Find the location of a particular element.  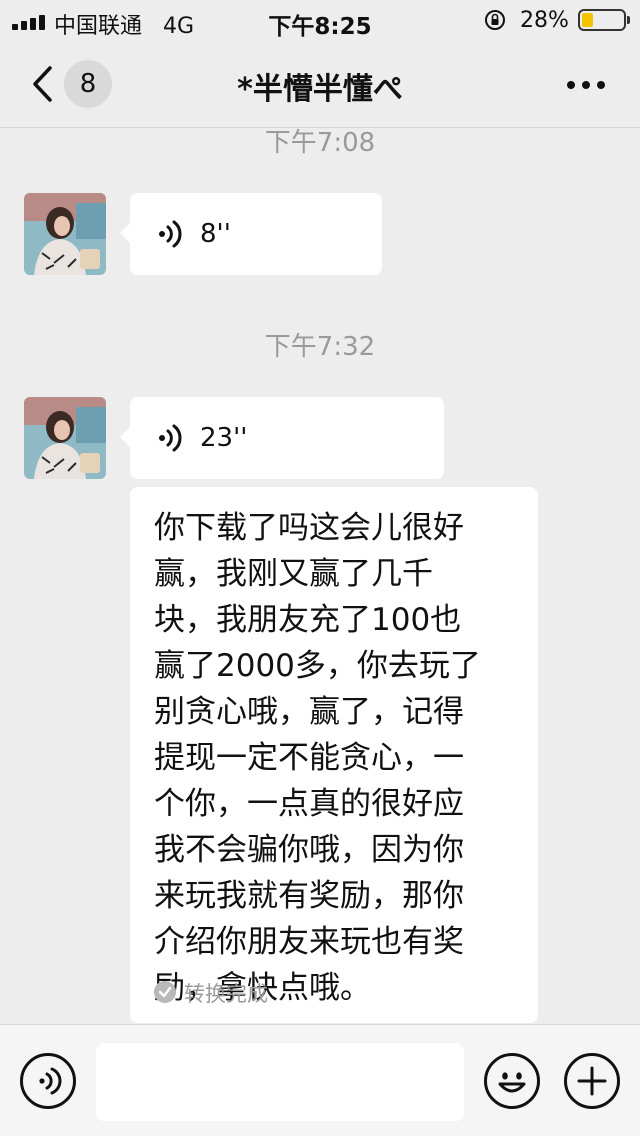

more-functions-button is located at coordinates (592, 1081).